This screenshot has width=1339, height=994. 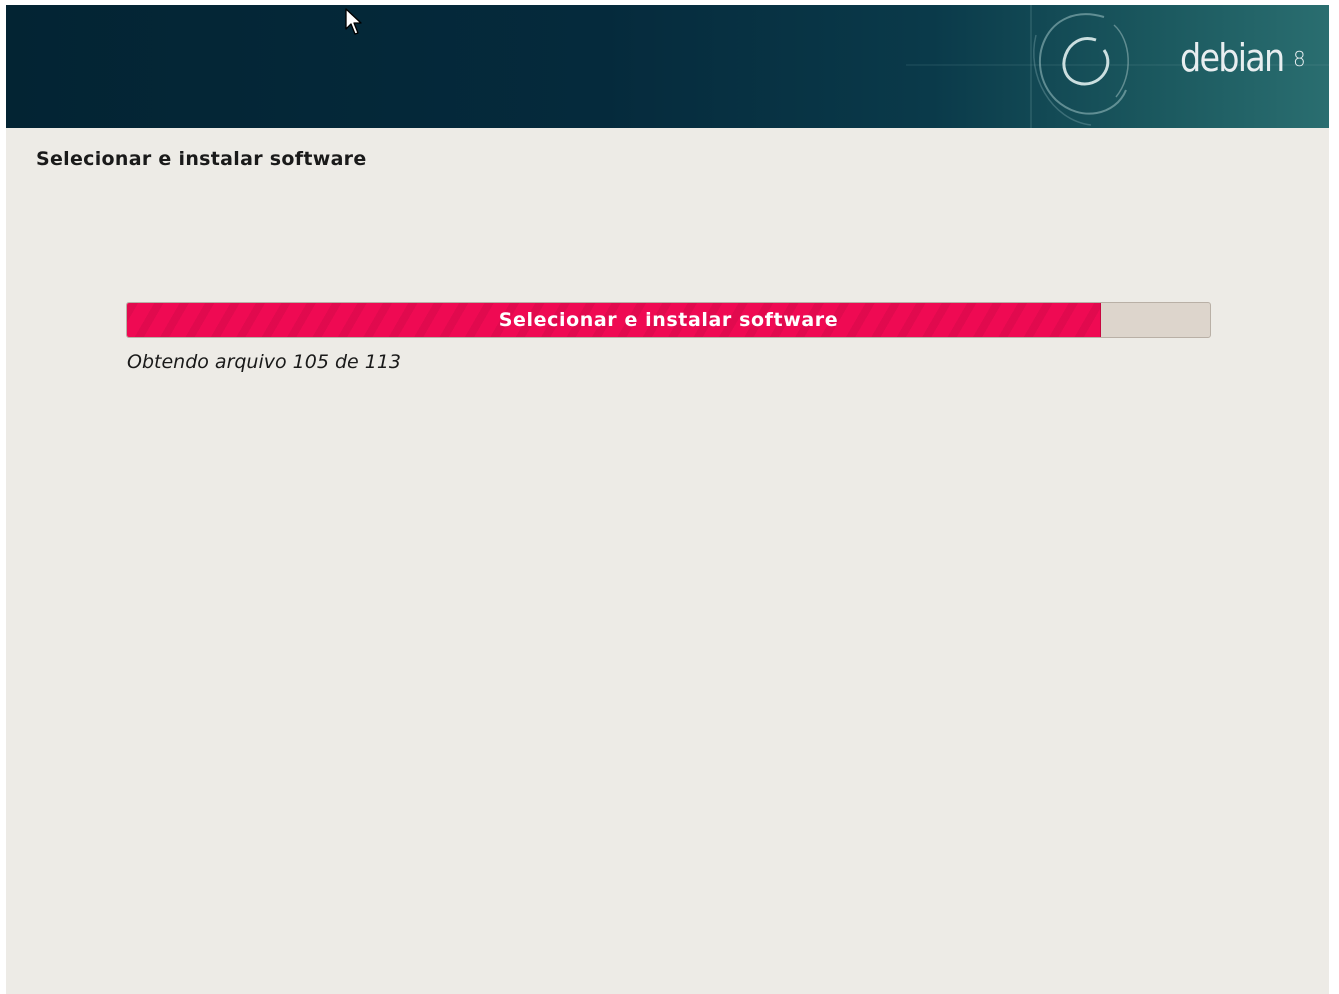 I want to click on progress-bar-label: Selecionar e instalar software, so click(x=668, y=320).